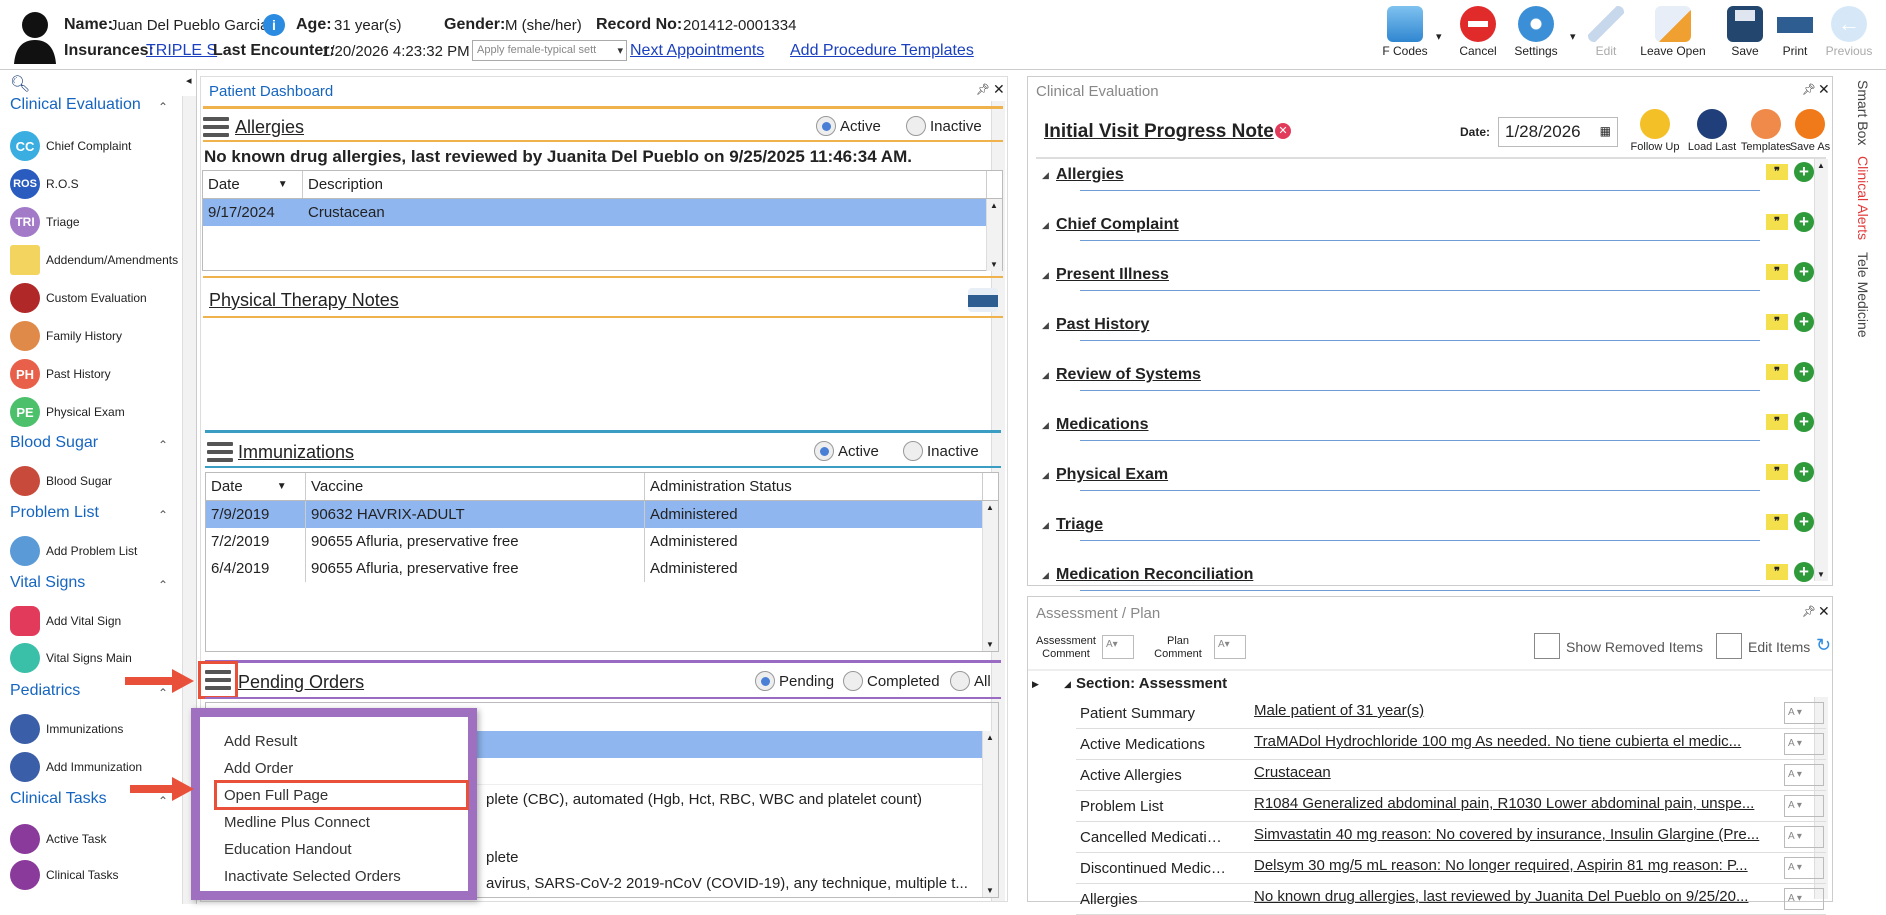 Image resolution: width=1886 pixels, height=915 pixels. Describe the element at coordinates (1810, 131) in the screenshot. I see `save-as-button: Save As` at that location.